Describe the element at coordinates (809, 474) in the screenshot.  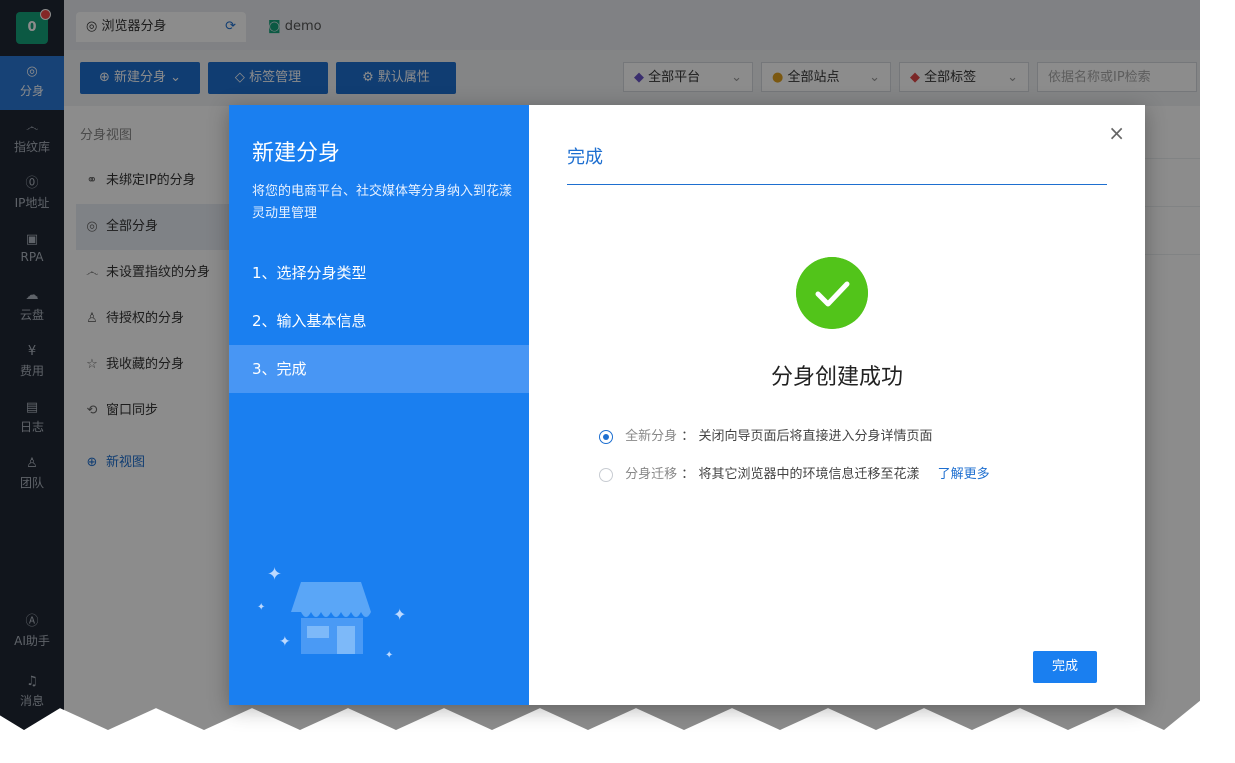
I see `option-description: 将其它浏览器中的环境信息迁移至花漾` at that location.